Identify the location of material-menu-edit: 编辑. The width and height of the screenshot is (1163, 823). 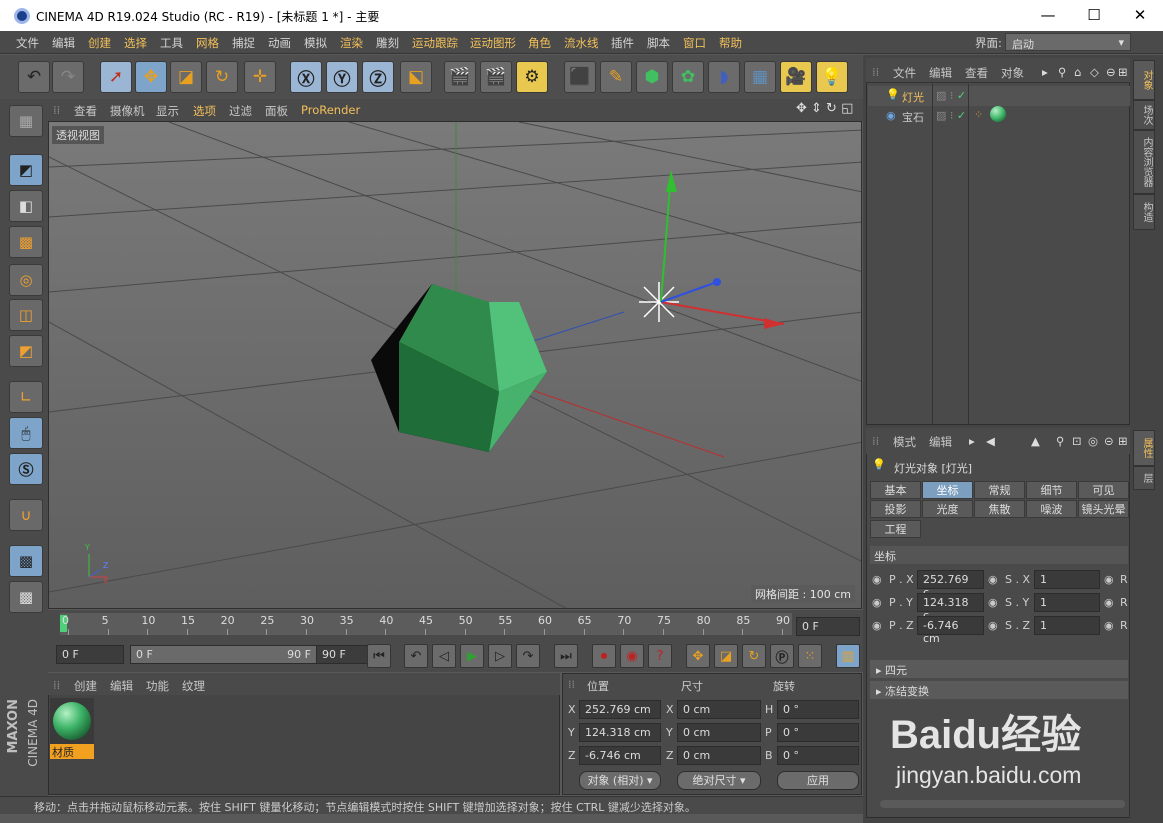
(121, 686).